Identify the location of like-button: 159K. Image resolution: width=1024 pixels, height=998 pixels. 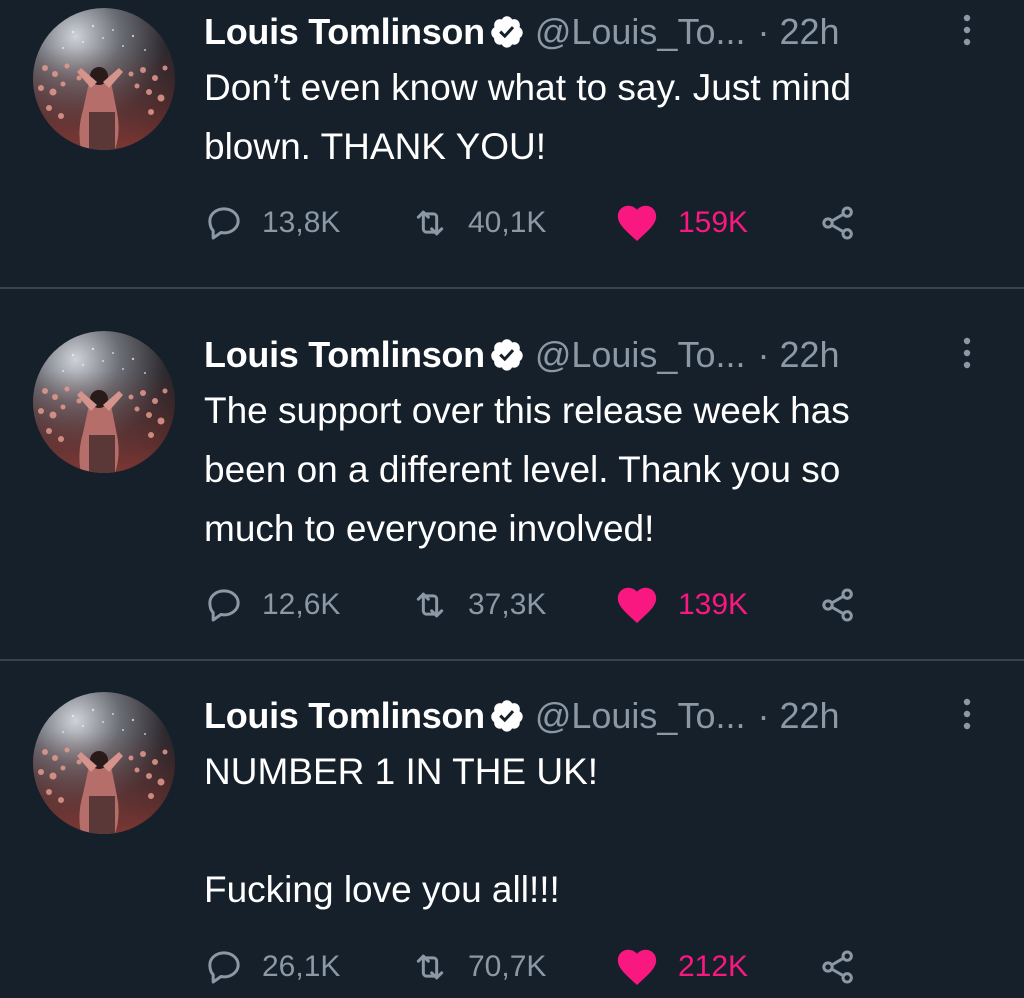
(681, 223).